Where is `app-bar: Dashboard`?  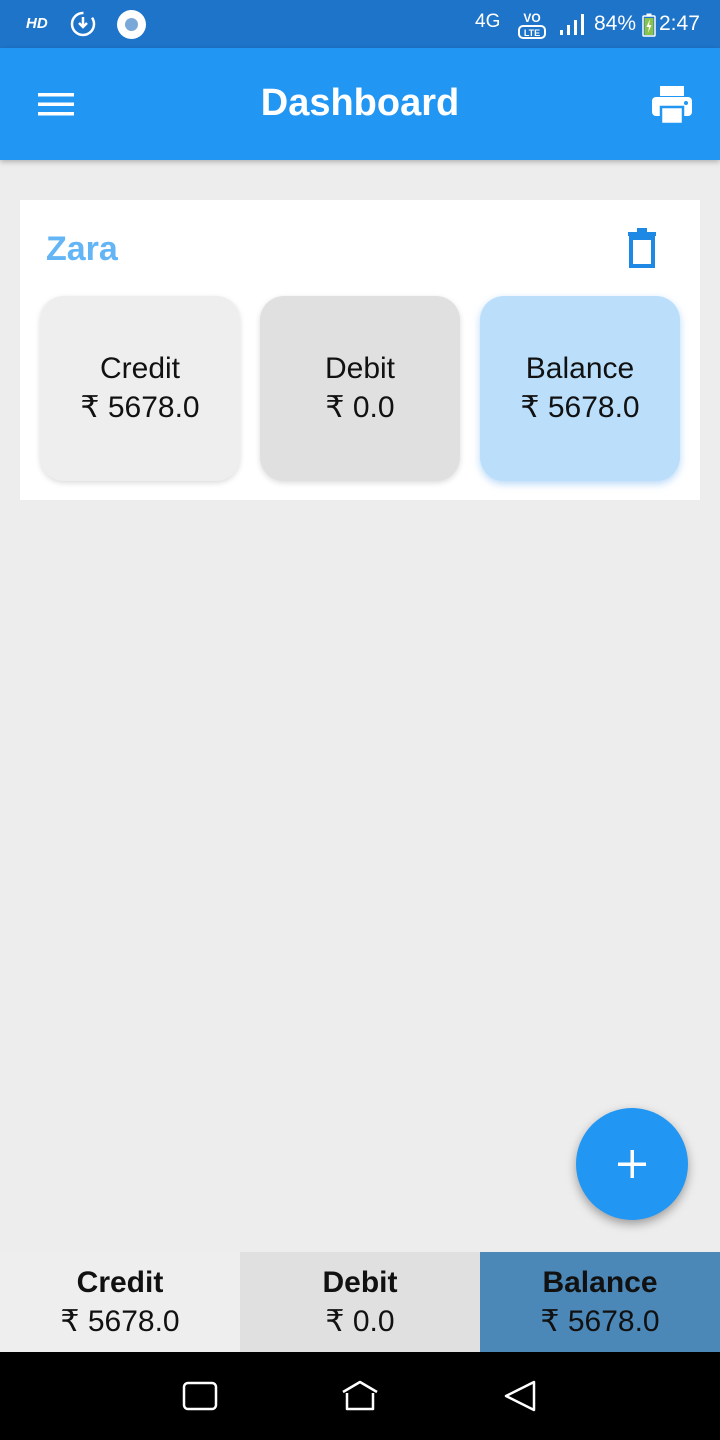 app-bar: Dashboard is located at coordinates (360, 104).